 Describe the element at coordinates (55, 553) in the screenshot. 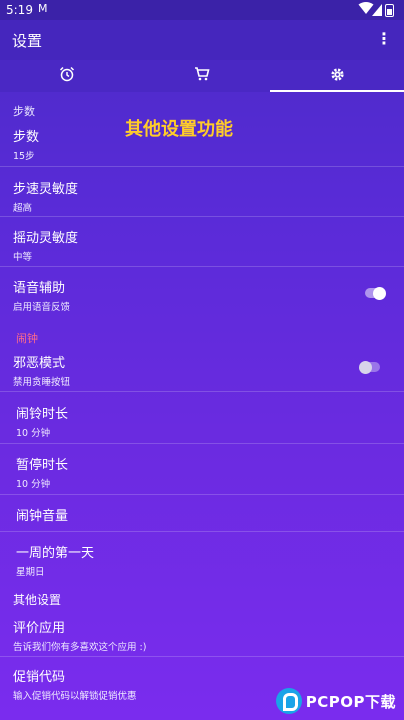

I see `setting-title: 一周的第一天` at that location.